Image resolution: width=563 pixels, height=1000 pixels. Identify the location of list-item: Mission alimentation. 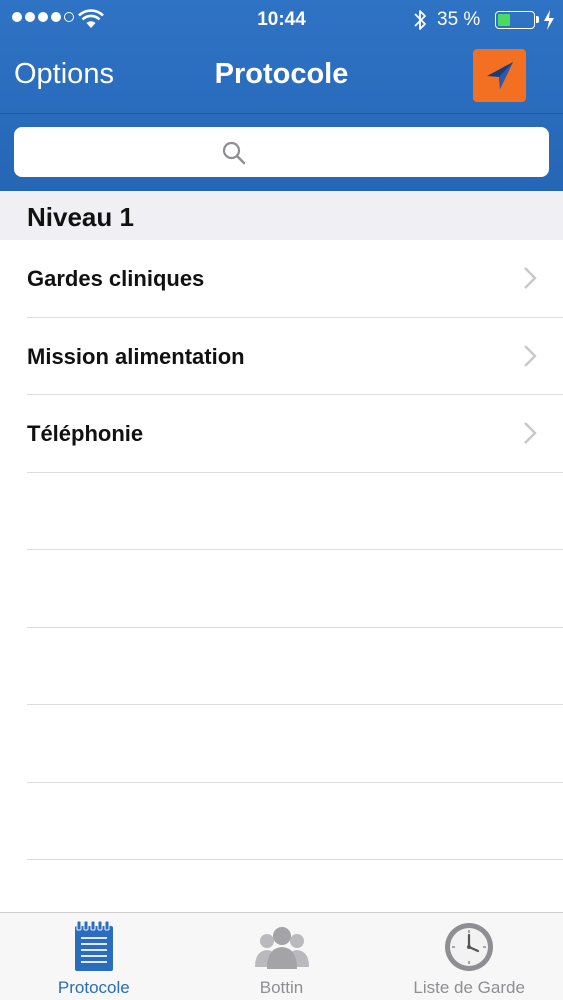
(295, 356).